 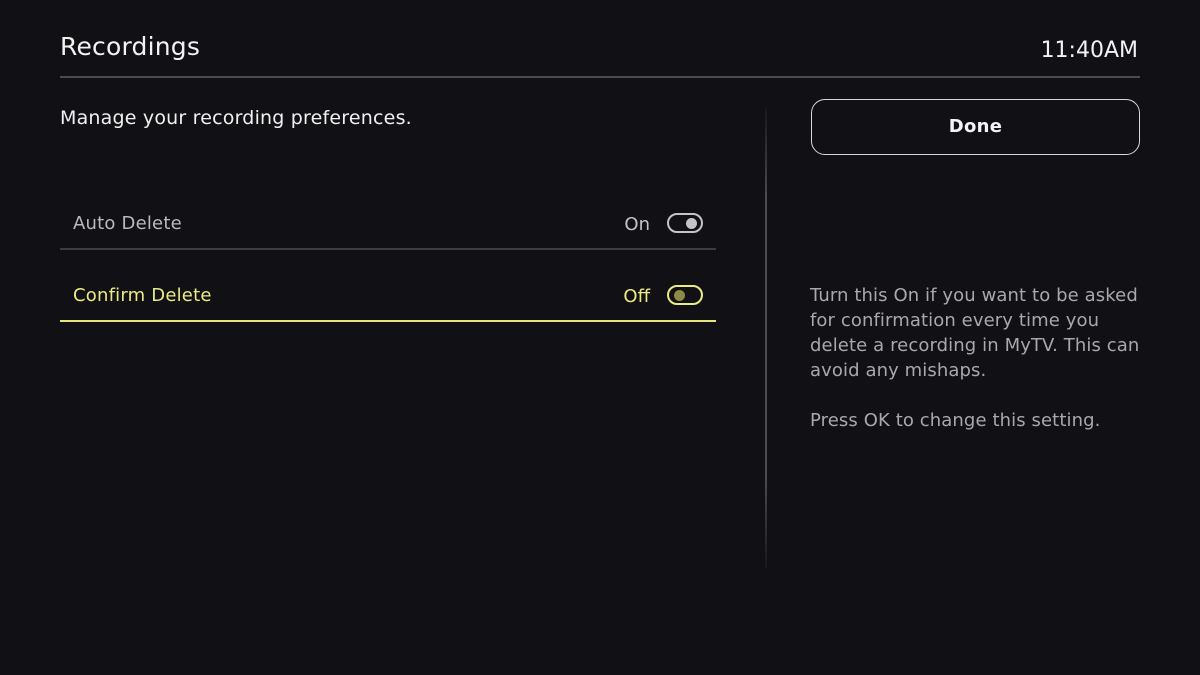 I want to click on header-divider, so click(x=600, y=77).